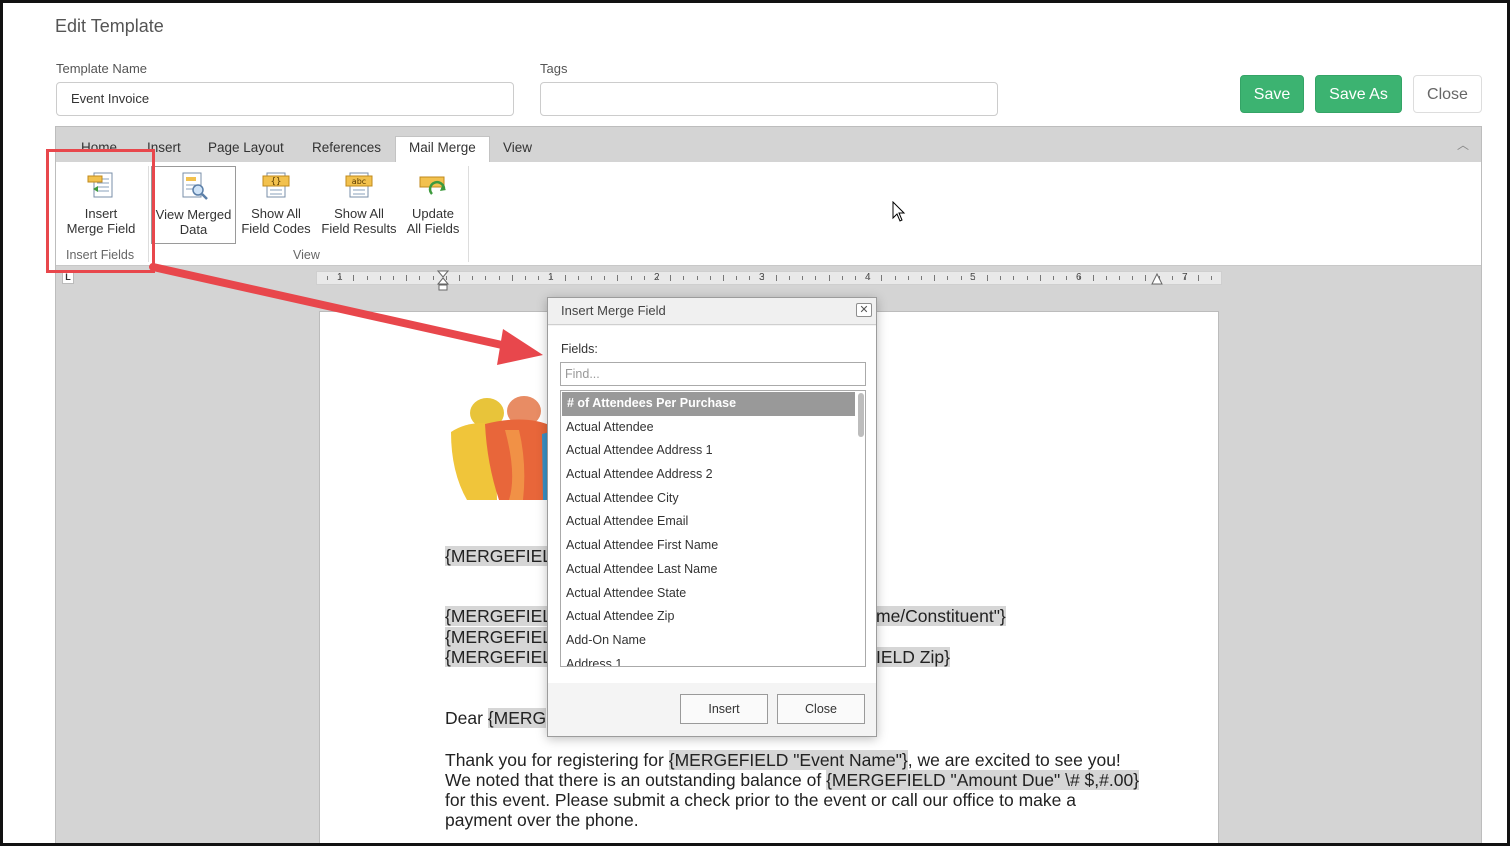 This screenshot has width=1510, height=846. What do you see at coordinates (713, 475) in the screenshot?
I see `list-item: Actual Attendee Address 2` at bounding box center [713, 475].